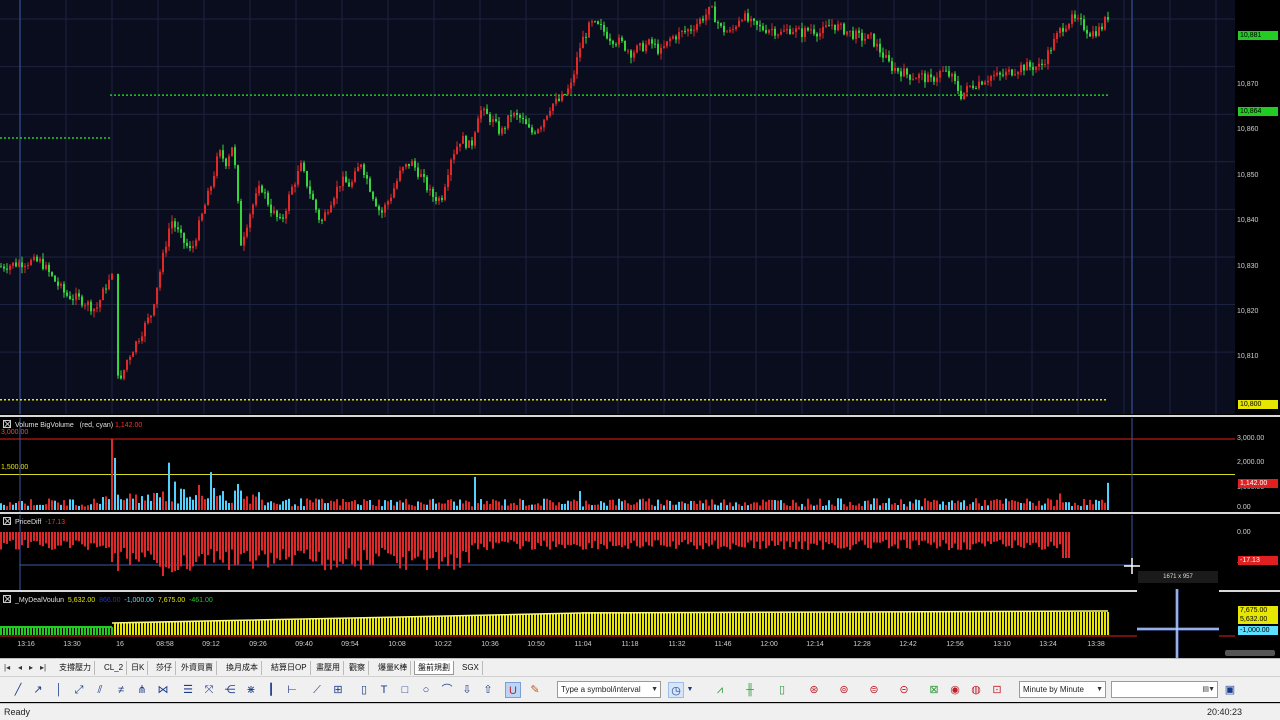 The image size is (1280, 720). What do you see at coordinates (690, 690) in the screenshot?
I see `chevron-down-icon: ▼` at bounding box center [690, 690].